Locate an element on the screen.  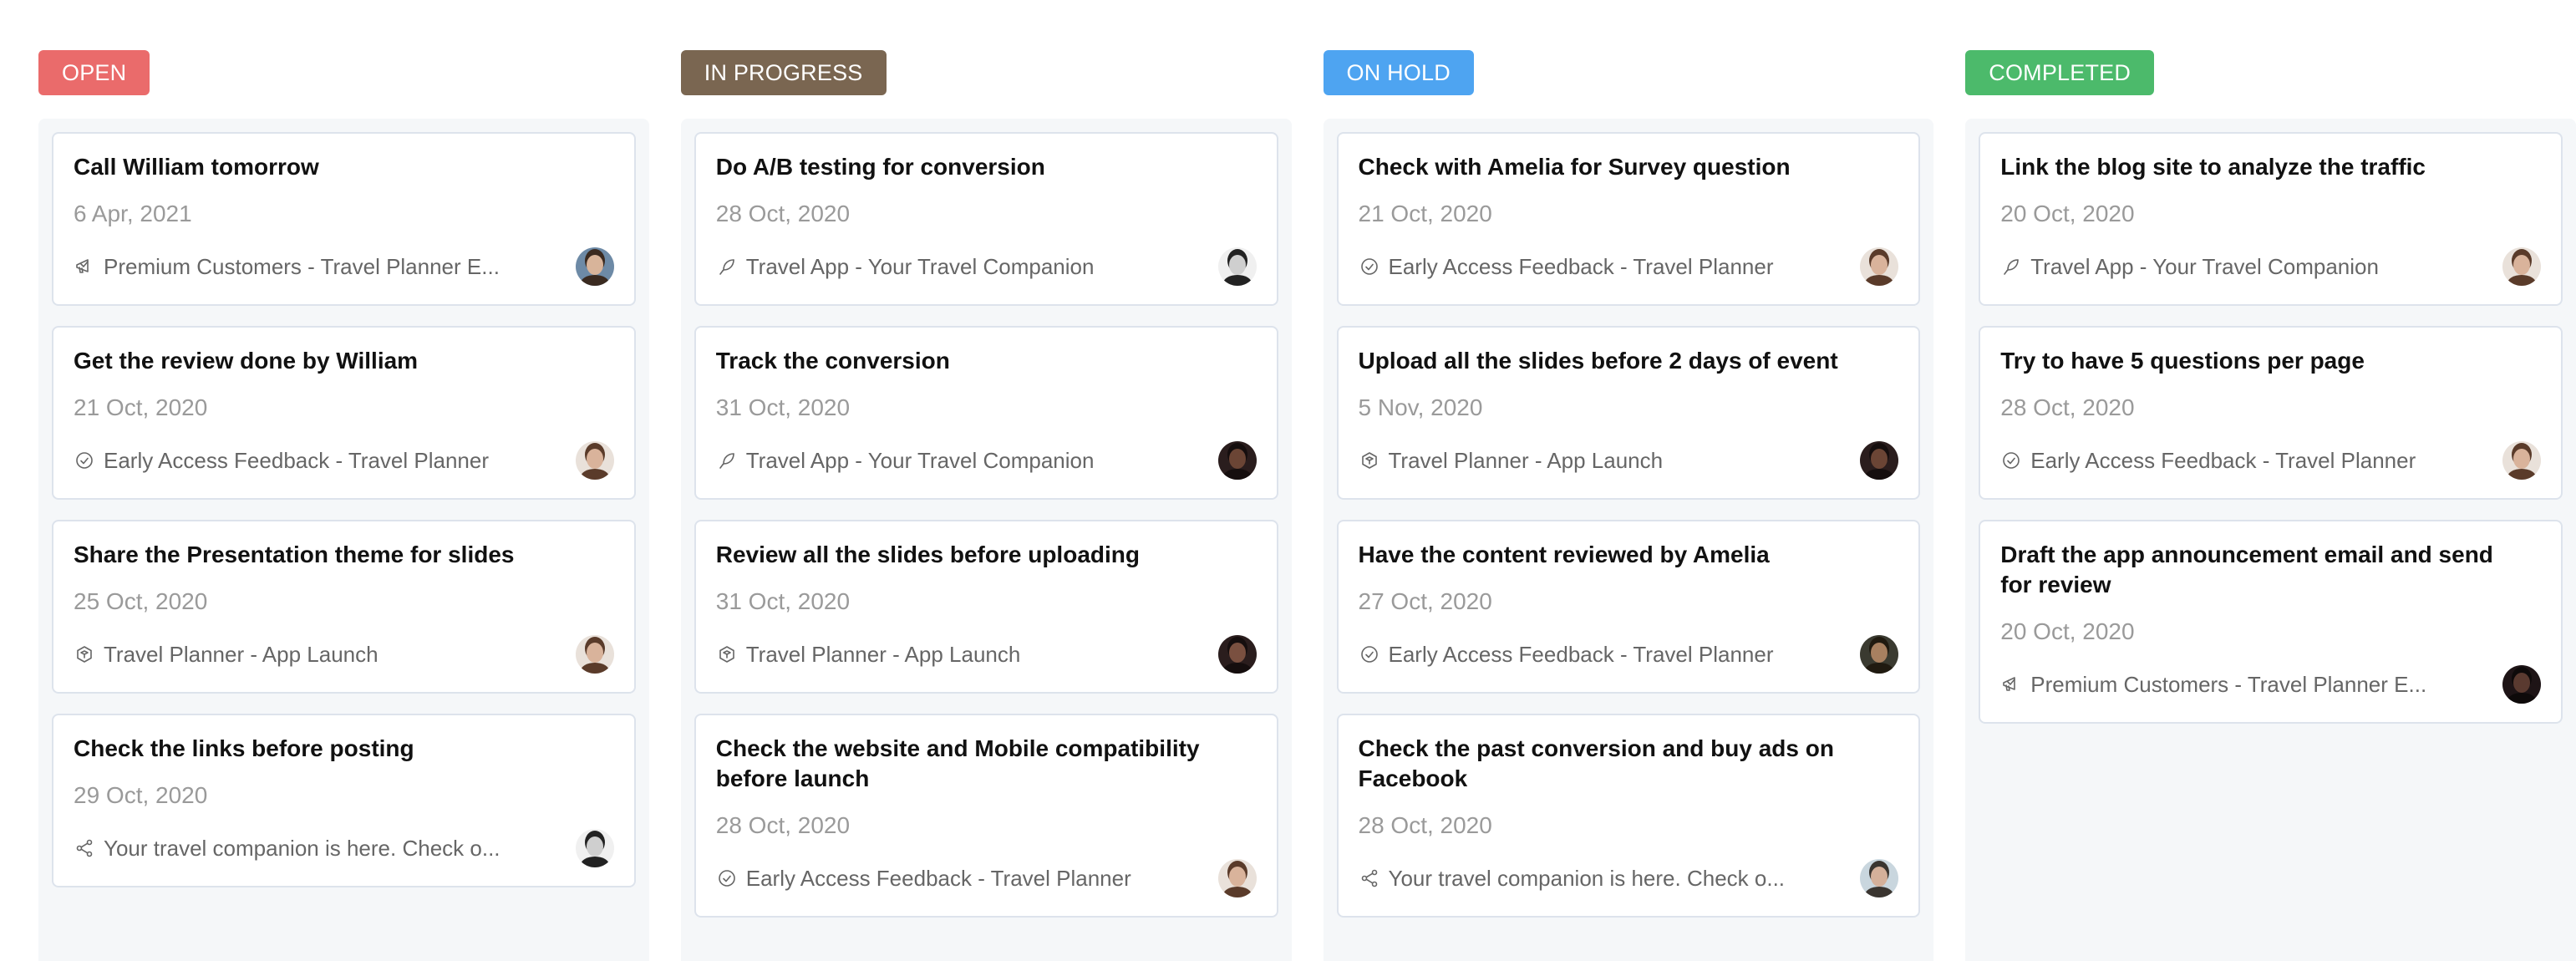
column-status-badge: IN PROGRESS is located at coordinates (783, 72).